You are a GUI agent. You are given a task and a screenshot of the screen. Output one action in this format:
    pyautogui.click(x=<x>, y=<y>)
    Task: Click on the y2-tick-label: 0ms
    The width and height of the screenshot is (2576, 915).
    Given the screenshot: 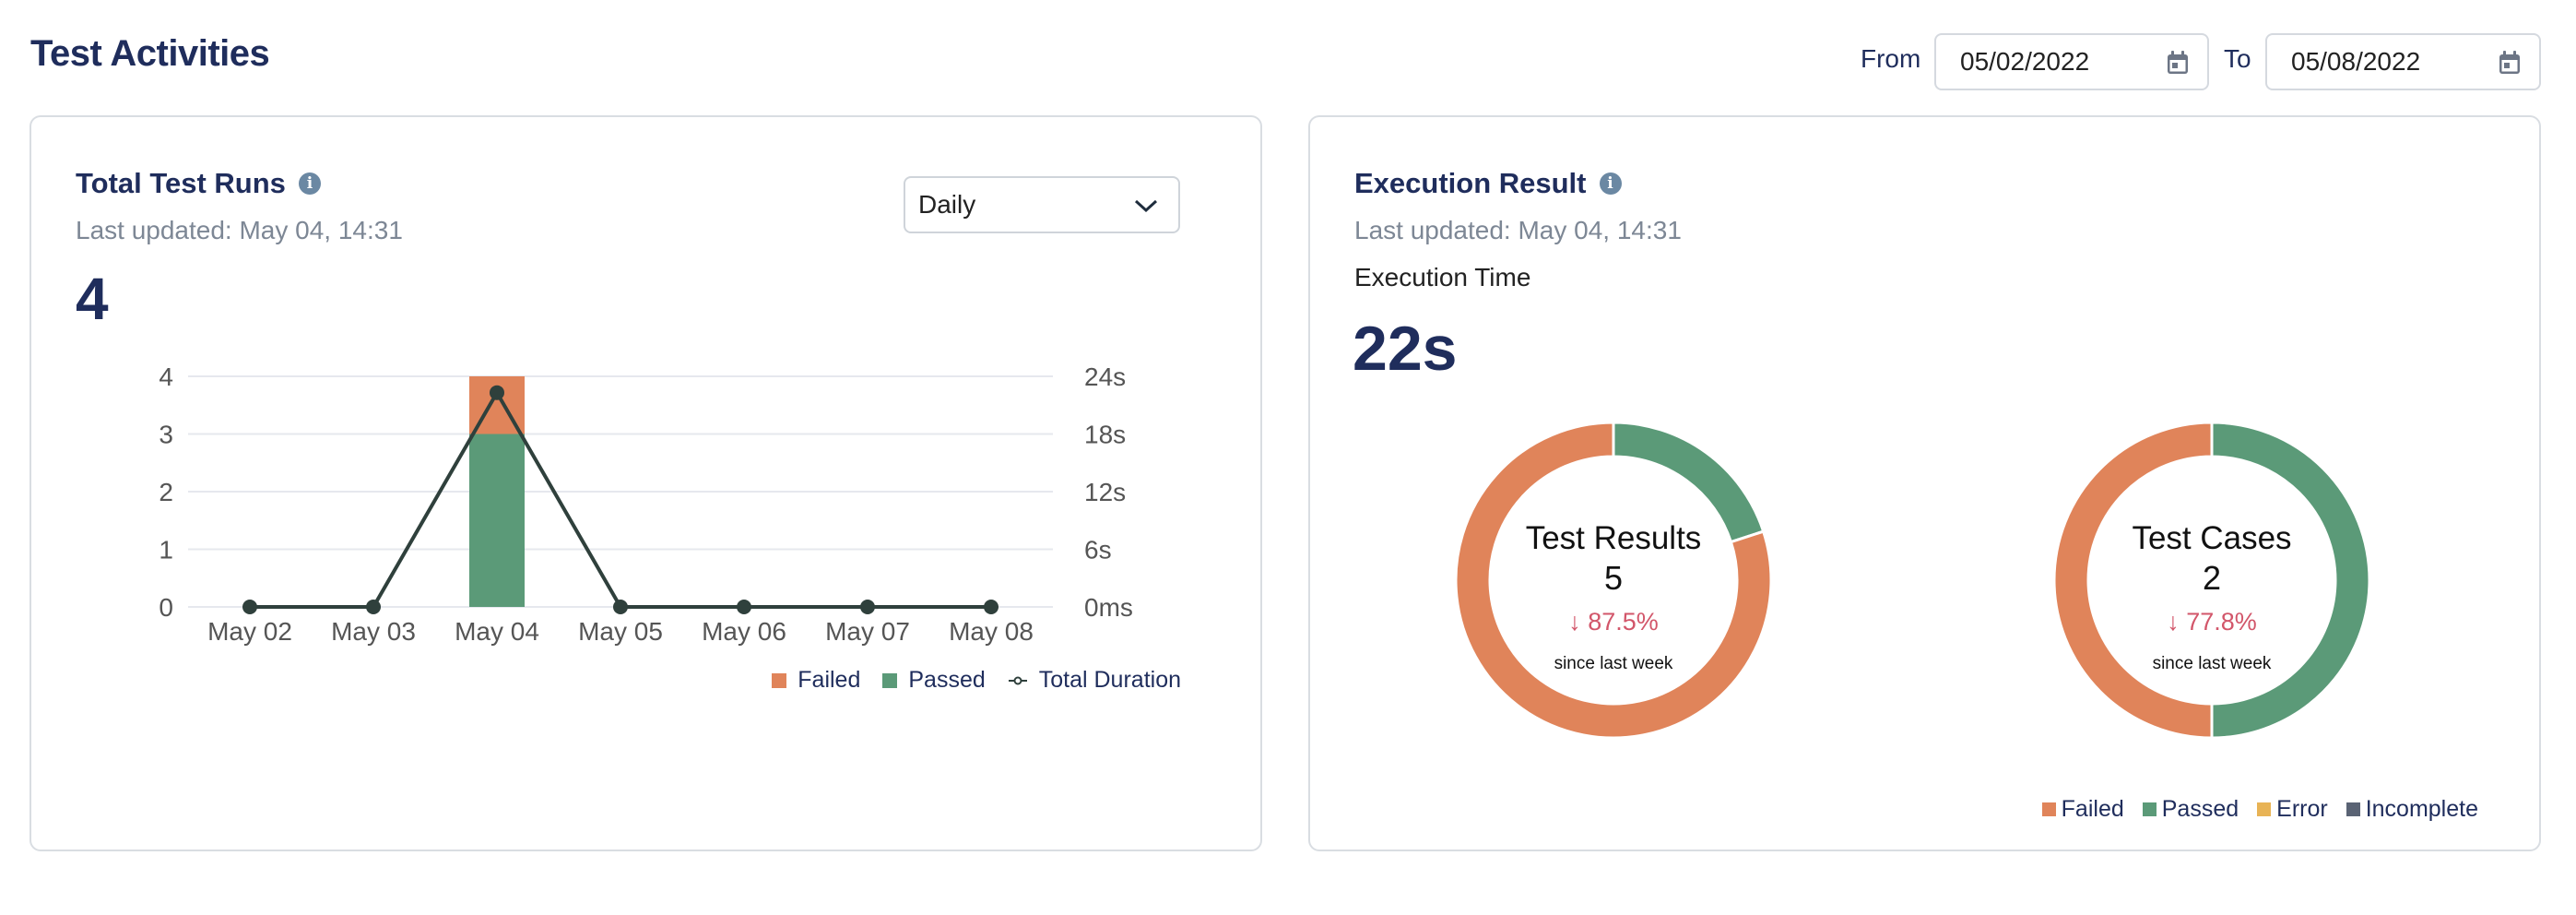 What is the action you would take?
    pyautogui.click(x=1108, y=607)
    